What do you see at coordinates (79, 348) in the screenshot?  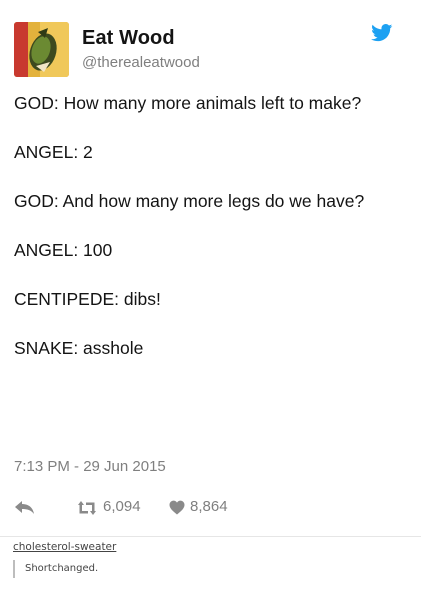 I see `tweet-line: SNAKE: asshole` at bounding box center [79, 348].